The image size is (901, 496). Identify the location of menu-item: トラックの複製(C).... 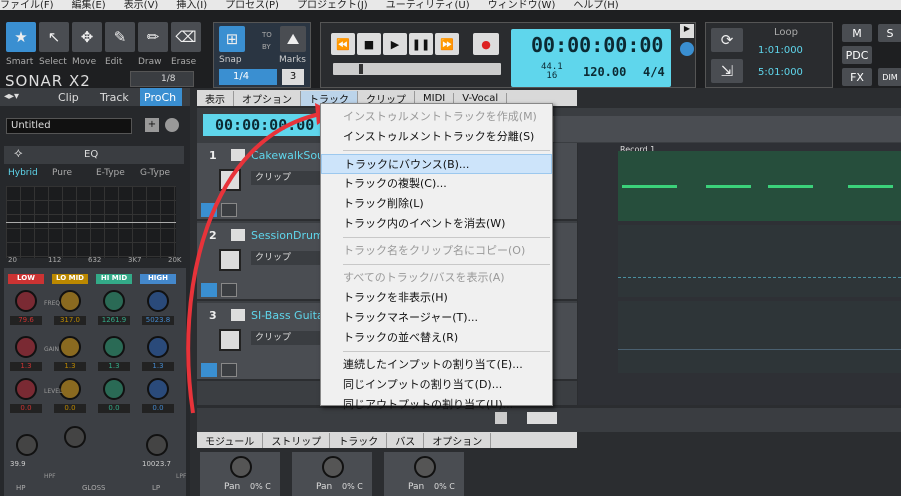
(436, 184).